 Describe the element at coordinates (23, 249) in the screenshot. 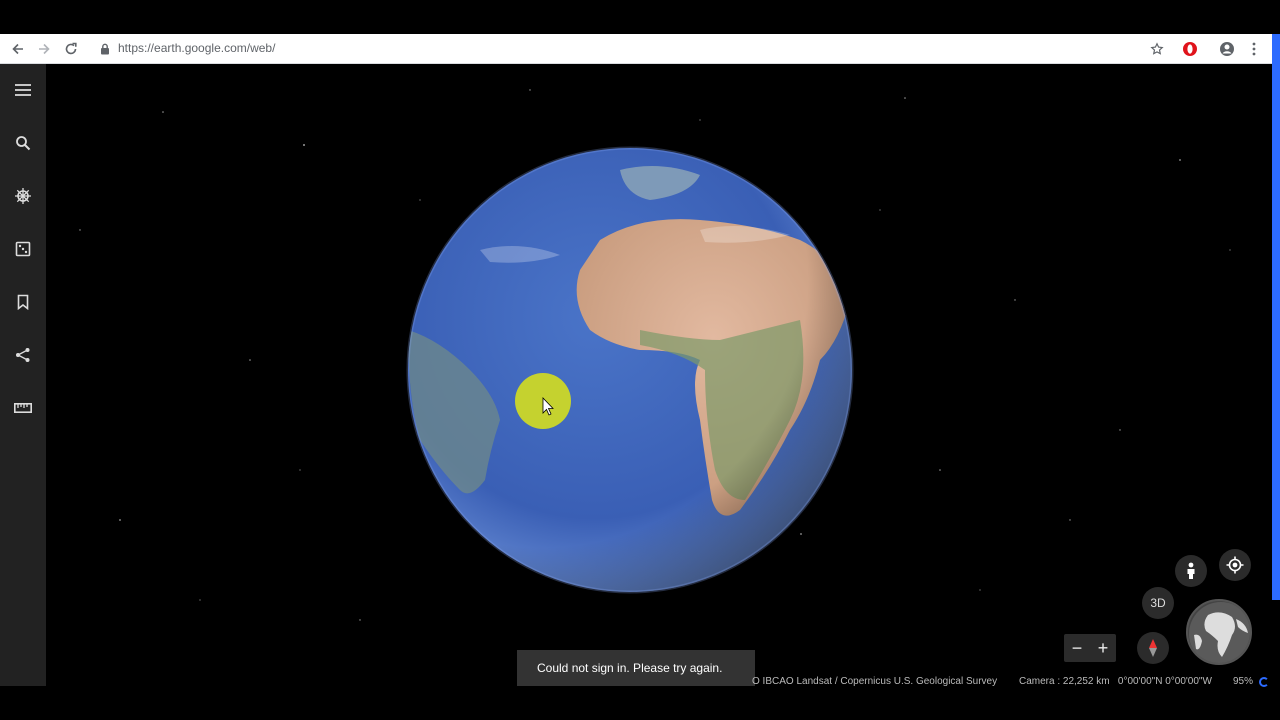

I see `dice-icon` at that location.